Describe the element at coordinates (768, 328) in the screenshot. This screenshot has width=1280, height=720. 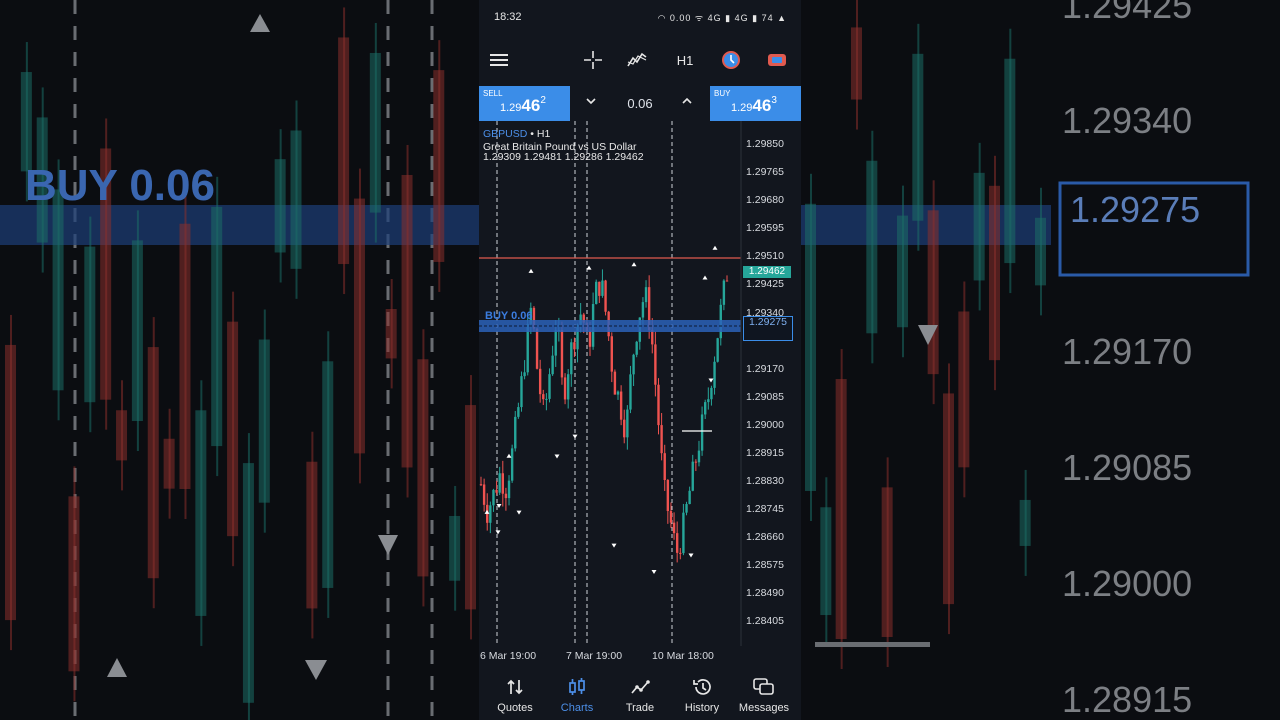
I see `buy-order-price-badge: 1.29275` at that location.